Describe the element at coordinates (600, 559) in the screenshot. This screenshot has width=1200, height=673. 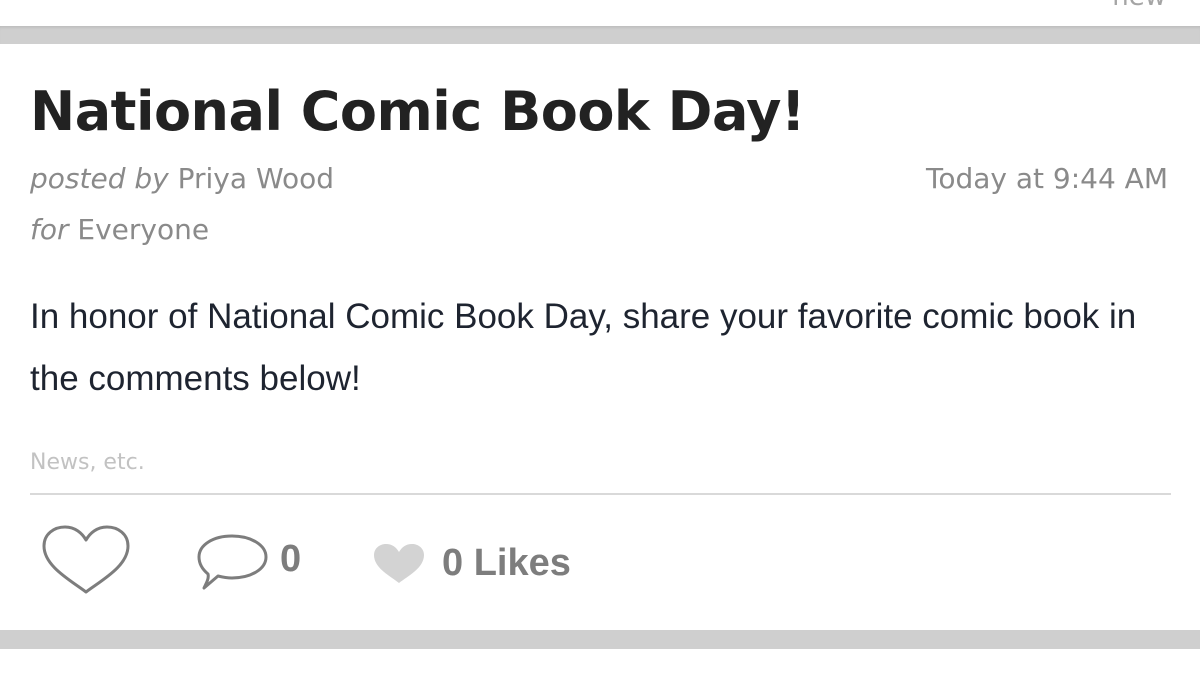
I see `post-actions: 0 0 Likes` at that location.